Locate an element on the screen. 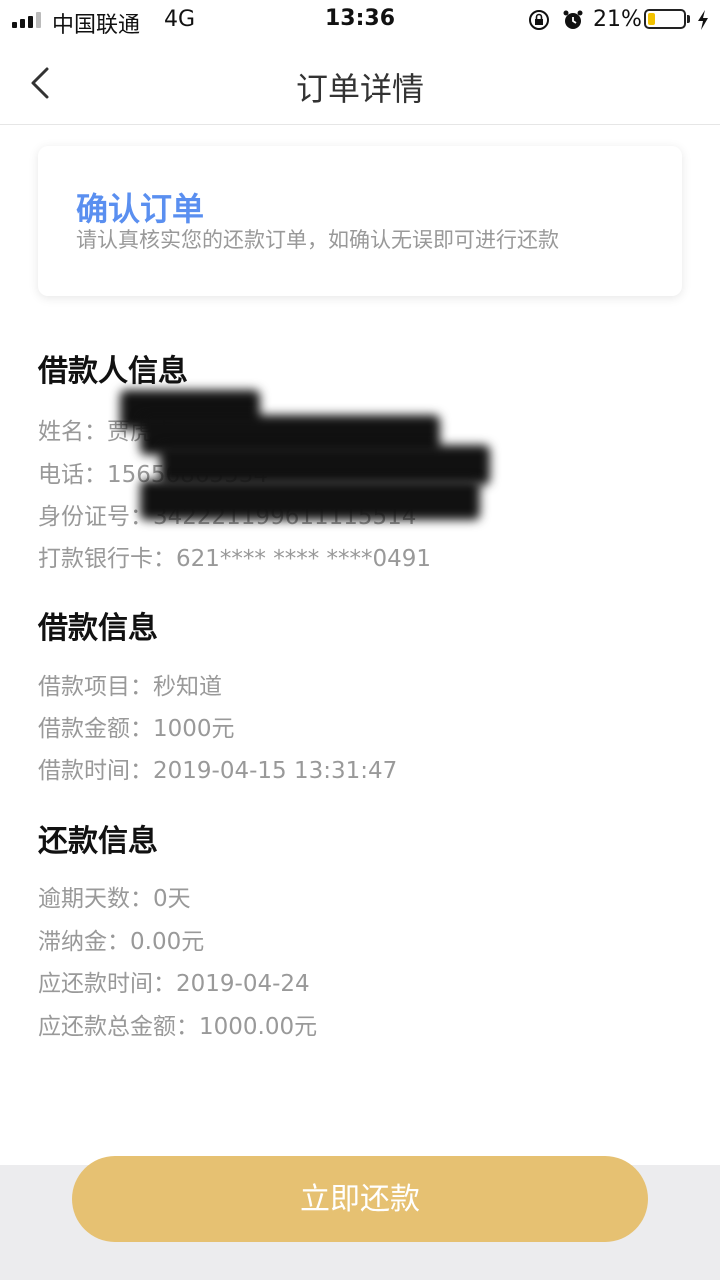 The height and width of the screenshot is (1280, 720). due-date: 应还款时间：2019-04-24 is located at coordinates (174, 984).